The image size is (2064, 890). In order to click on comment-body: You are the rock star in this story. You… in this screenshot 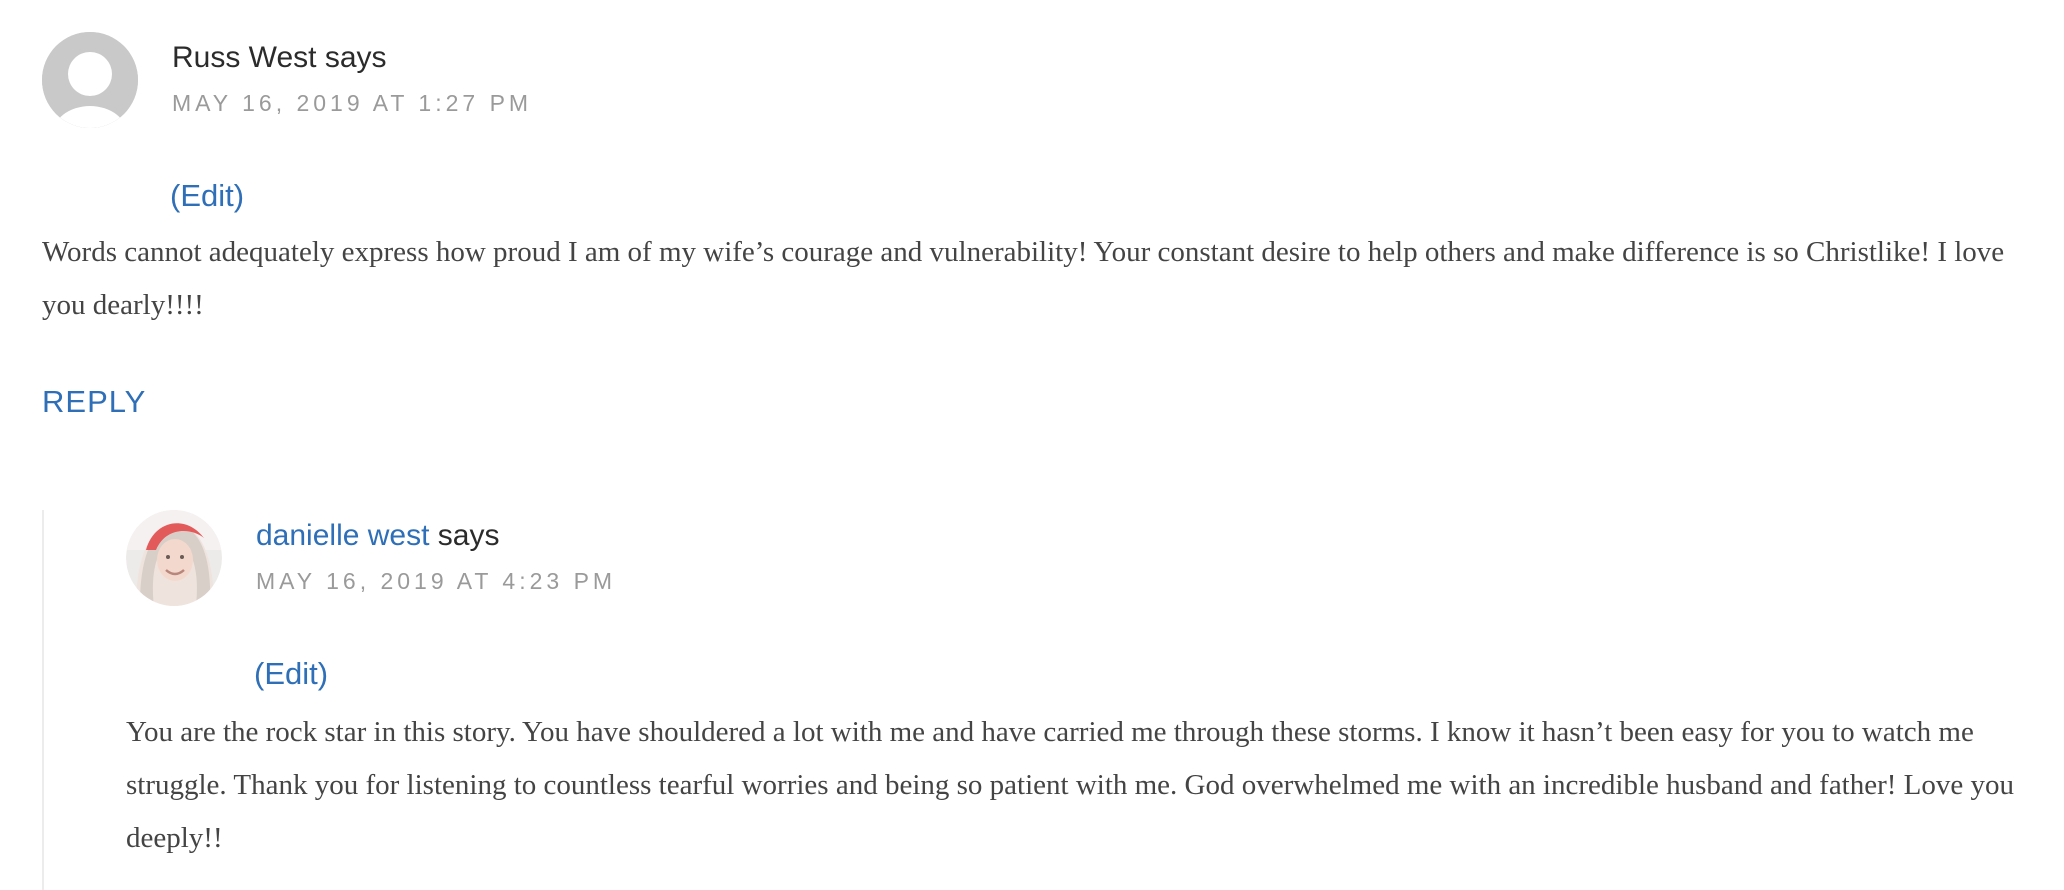, I will do `click(1070, 785)`.